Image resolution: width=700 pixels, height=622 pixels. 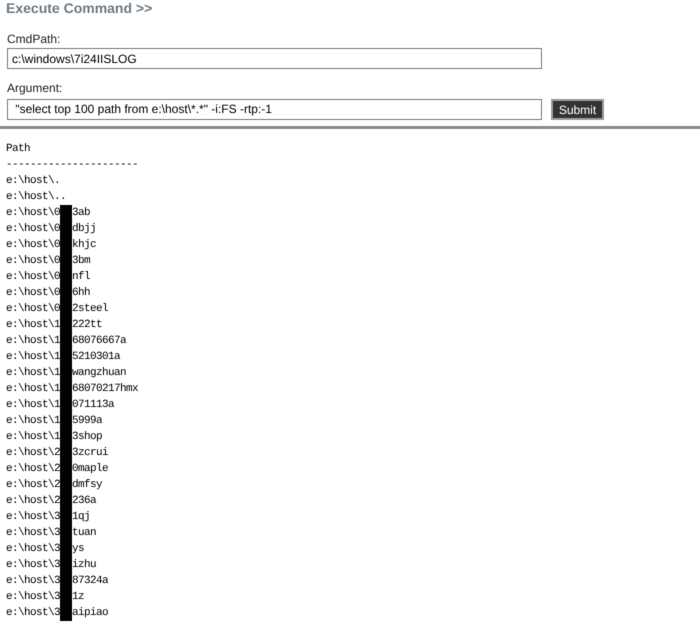 What do you see at coordinates (577, 109) in the screenshot?
I see `submit-button: Submit` at bounding box center [577, 109].